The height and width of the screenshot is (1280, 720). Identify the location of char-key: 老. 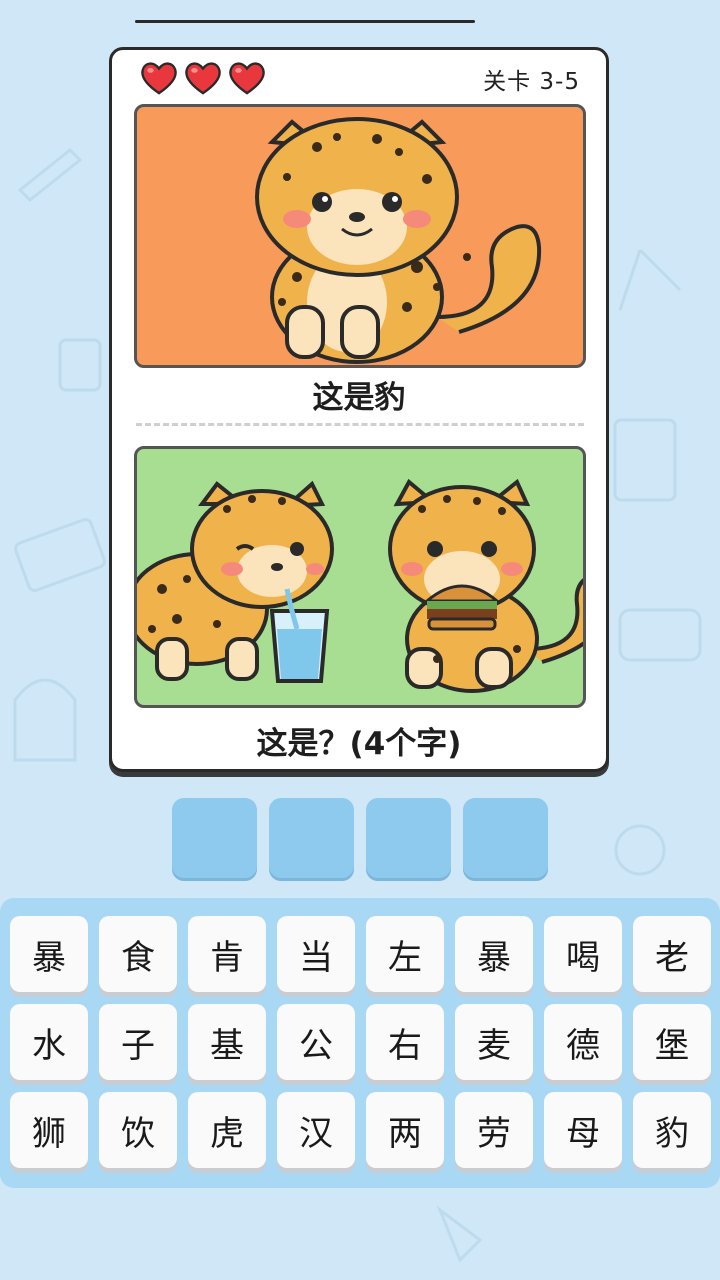
(672, 954).